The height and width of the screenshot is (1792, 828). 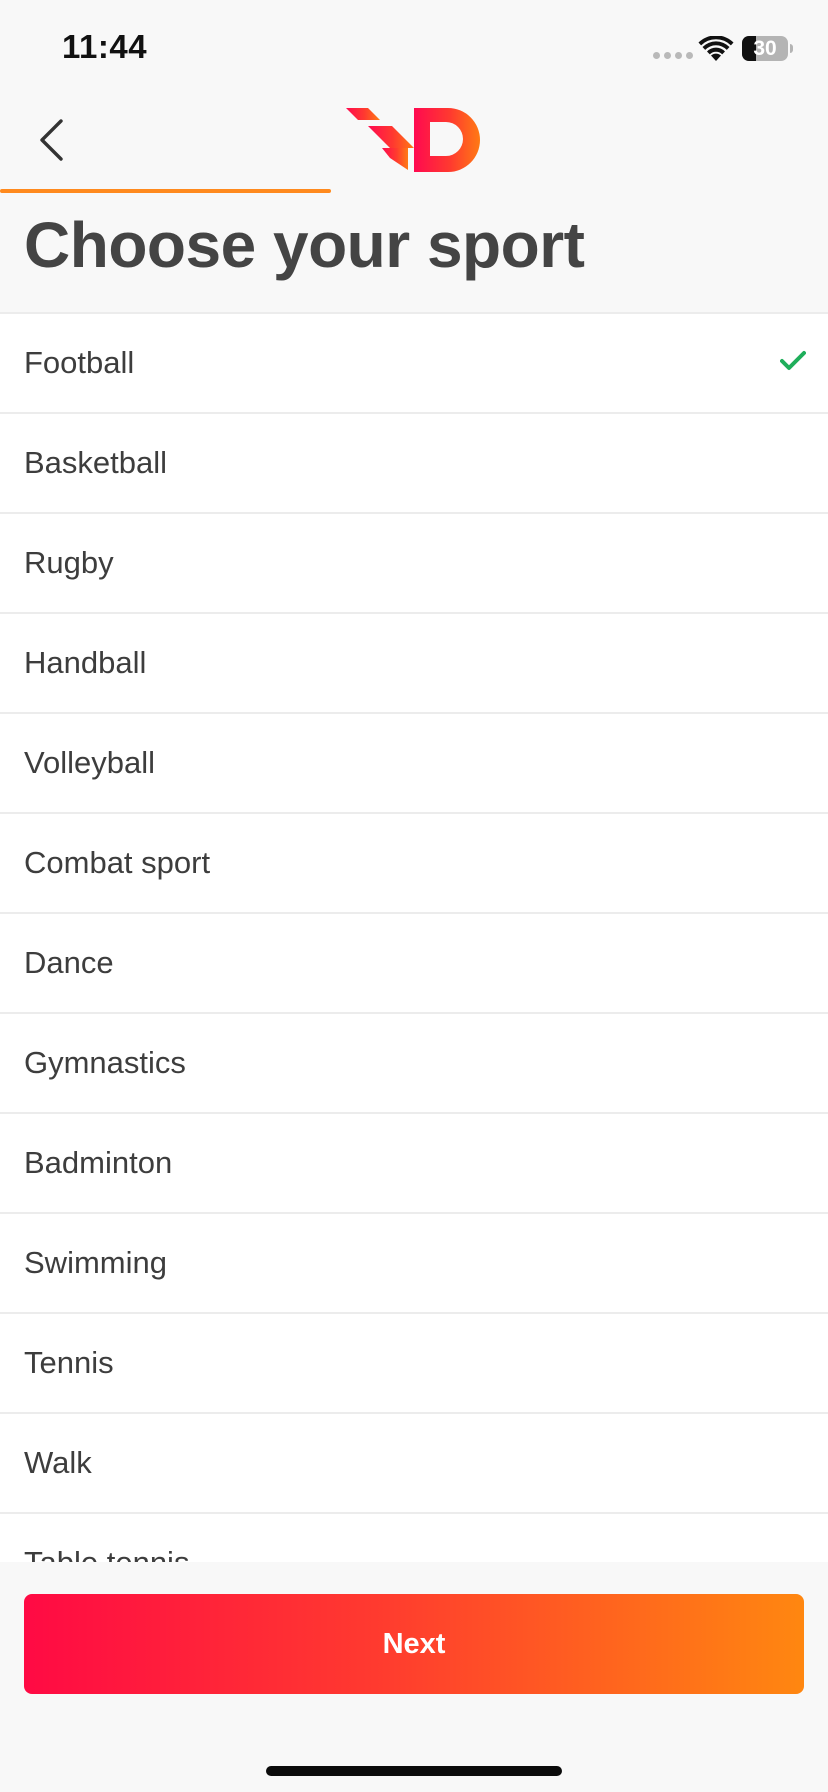 I want to click on sport-option: Swimming, so click(x=414, y=1264).